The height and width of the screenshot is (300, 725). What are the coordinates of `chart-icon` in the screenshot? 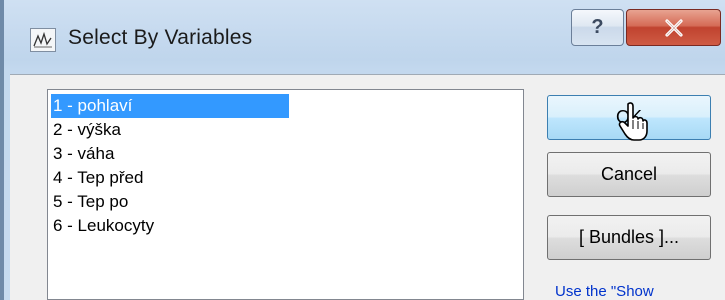 It's located at (43, 40).